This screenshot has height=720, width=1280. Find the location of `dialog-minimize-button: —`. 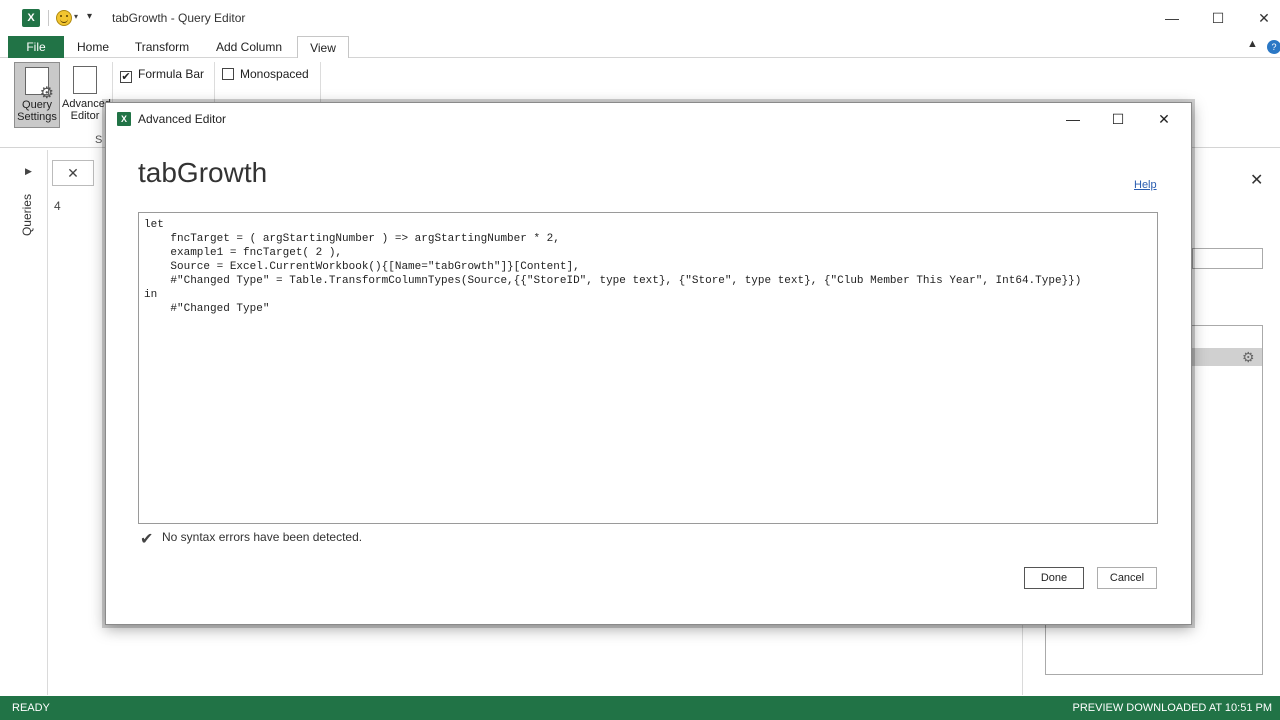

dialog-minimize-button: — is located at coordinates (1073, 119).